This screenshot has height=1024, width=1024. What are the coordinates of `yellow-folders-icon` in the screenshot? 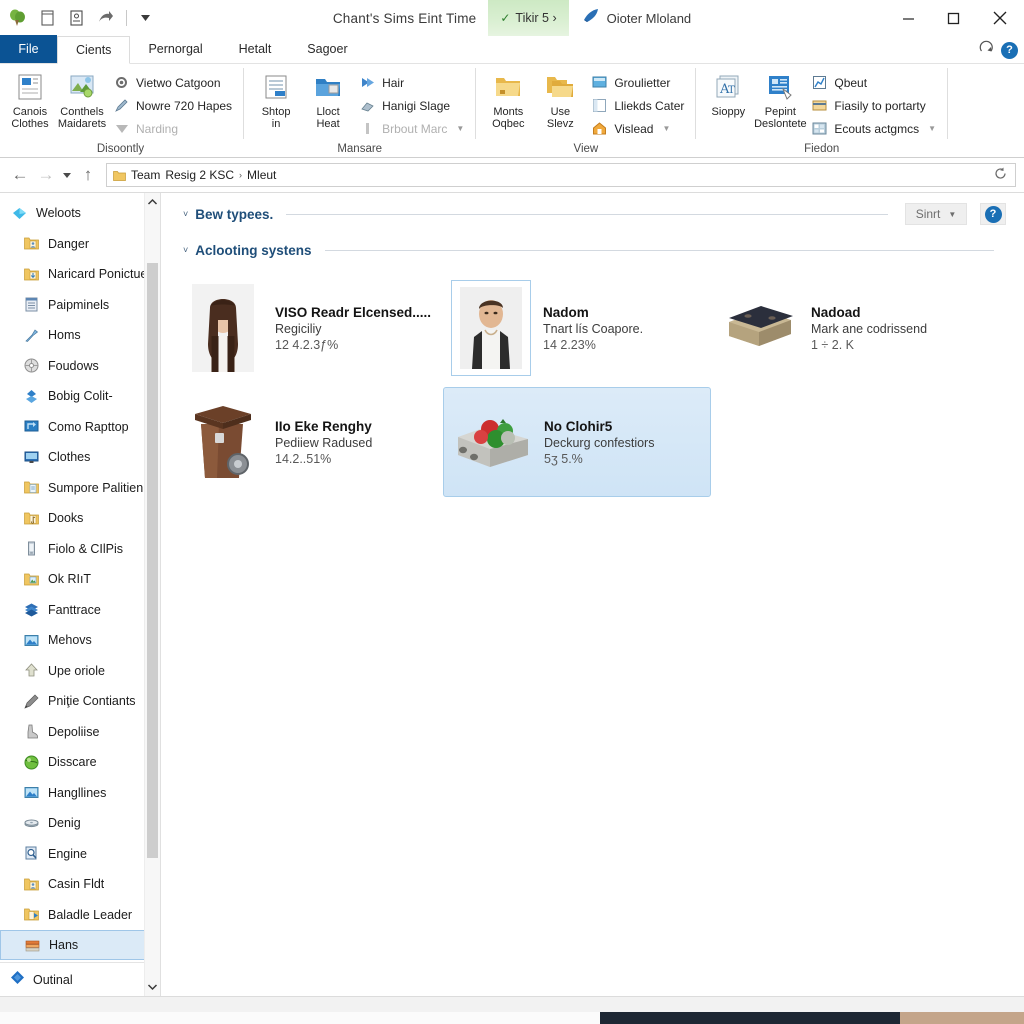 It's located at (560, 87).